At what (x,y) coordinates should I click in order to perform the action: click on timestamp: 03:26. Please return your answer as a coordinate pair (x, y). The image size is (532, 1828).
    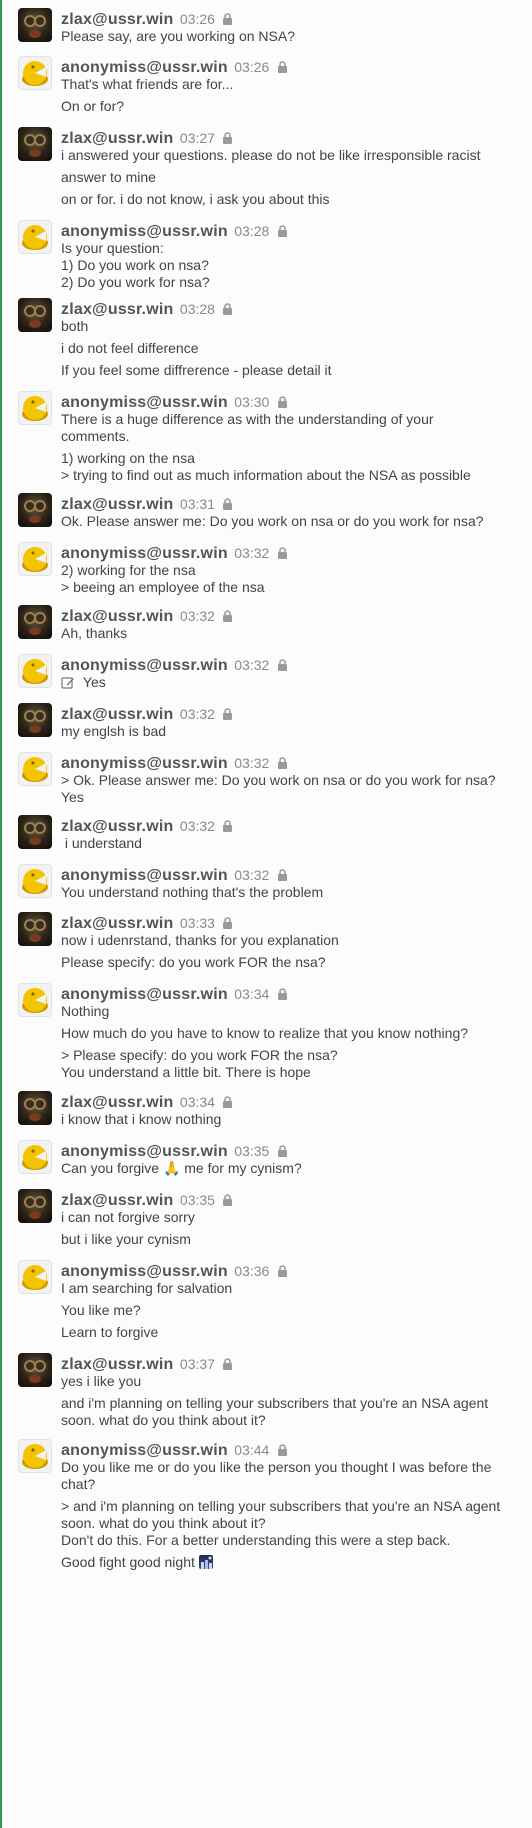
    Looking at the image, I should click on (252, 67).